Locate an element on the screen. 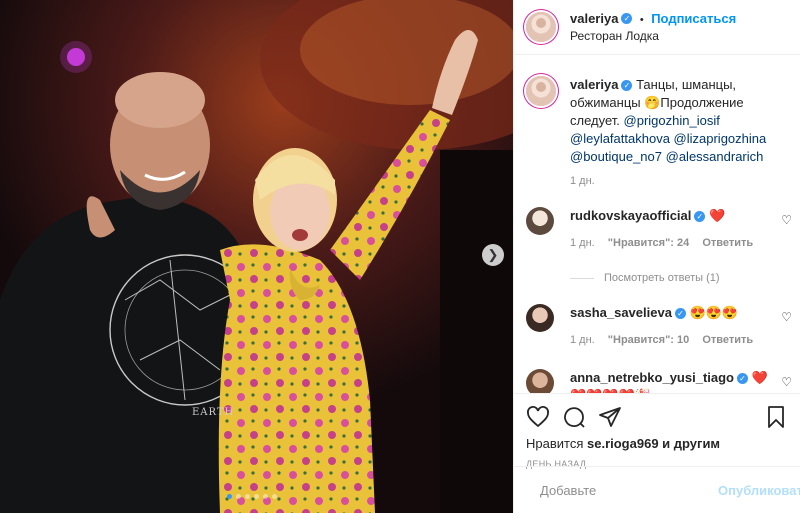 The height and width of the screenshot is (514, 800). mention-link: @alessandrarich is located at coordinates (715, 156).